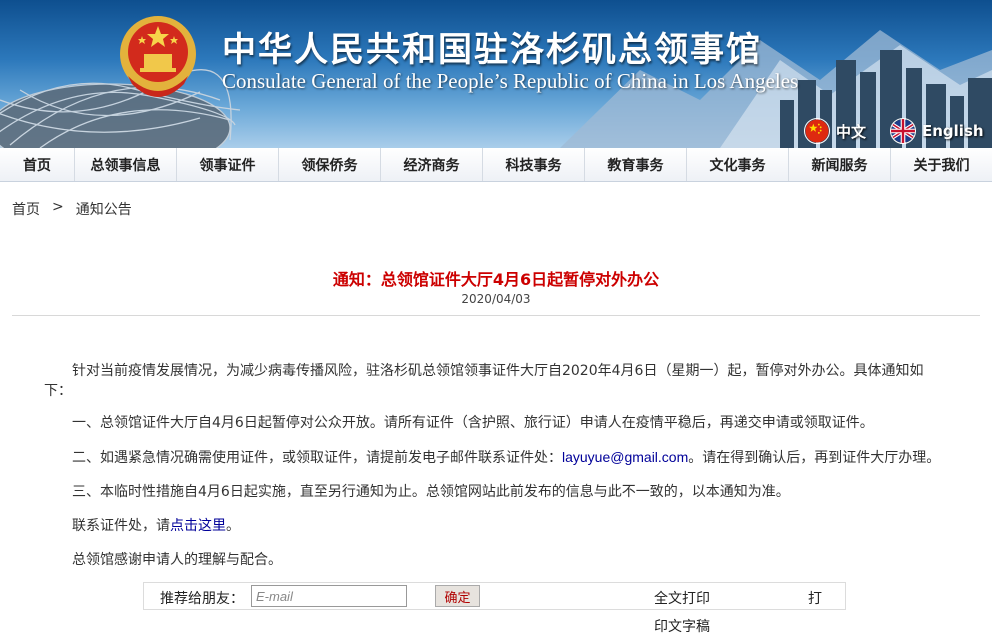 This screenshot has width=992, height=642. What do you see at coordinates (496, 315) in the screenshot?
I see `title-divider` at bounding box center [496, 315].